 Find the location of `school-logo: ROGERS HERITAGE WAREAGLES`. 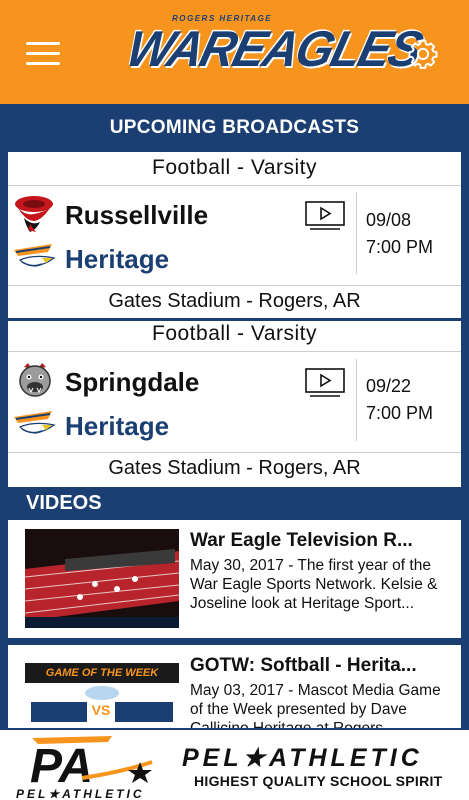

school-logo: ROGERS HERITAGE WAREAGLES is located at coordinates (268, 56).